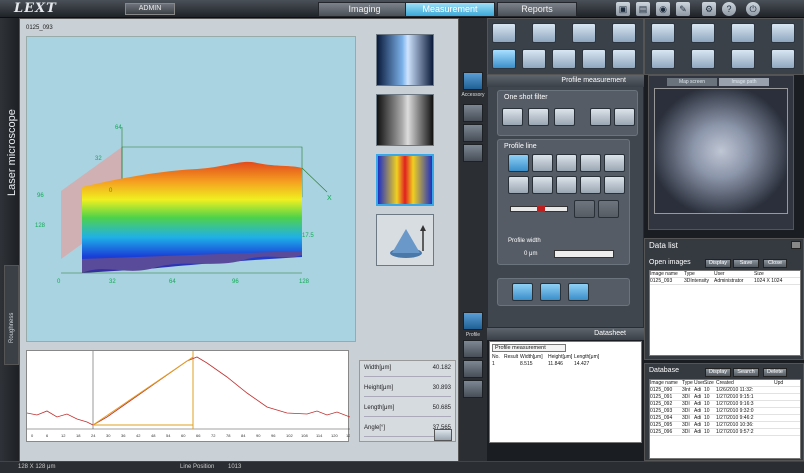 This screenshot has width=804, height=473. I want to click on disk-icon: ▣, so click(623, 9).